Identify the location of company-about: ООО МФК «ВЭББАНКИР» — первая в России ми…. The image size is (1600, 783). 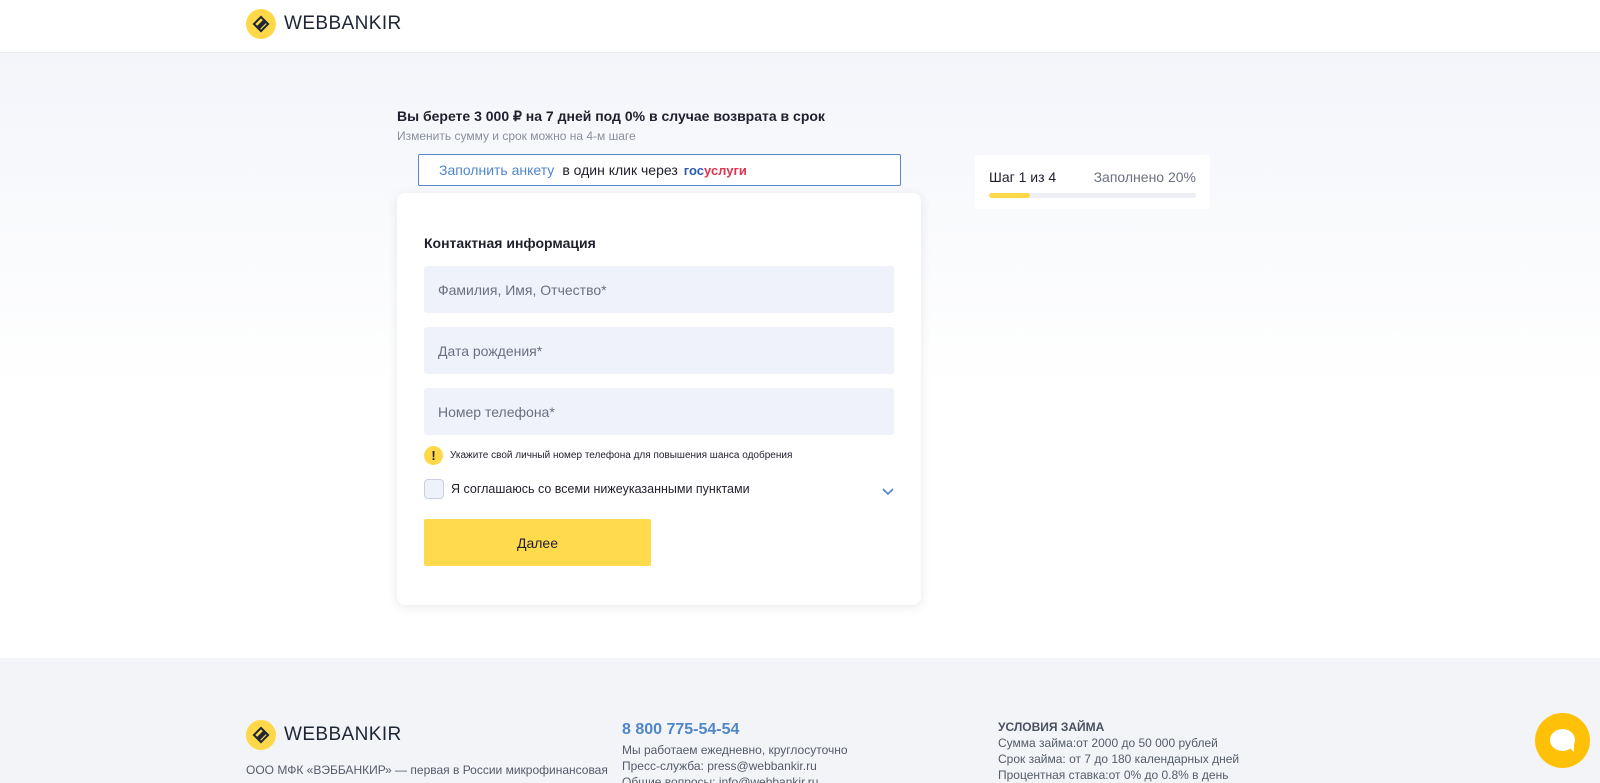
(427, 770).